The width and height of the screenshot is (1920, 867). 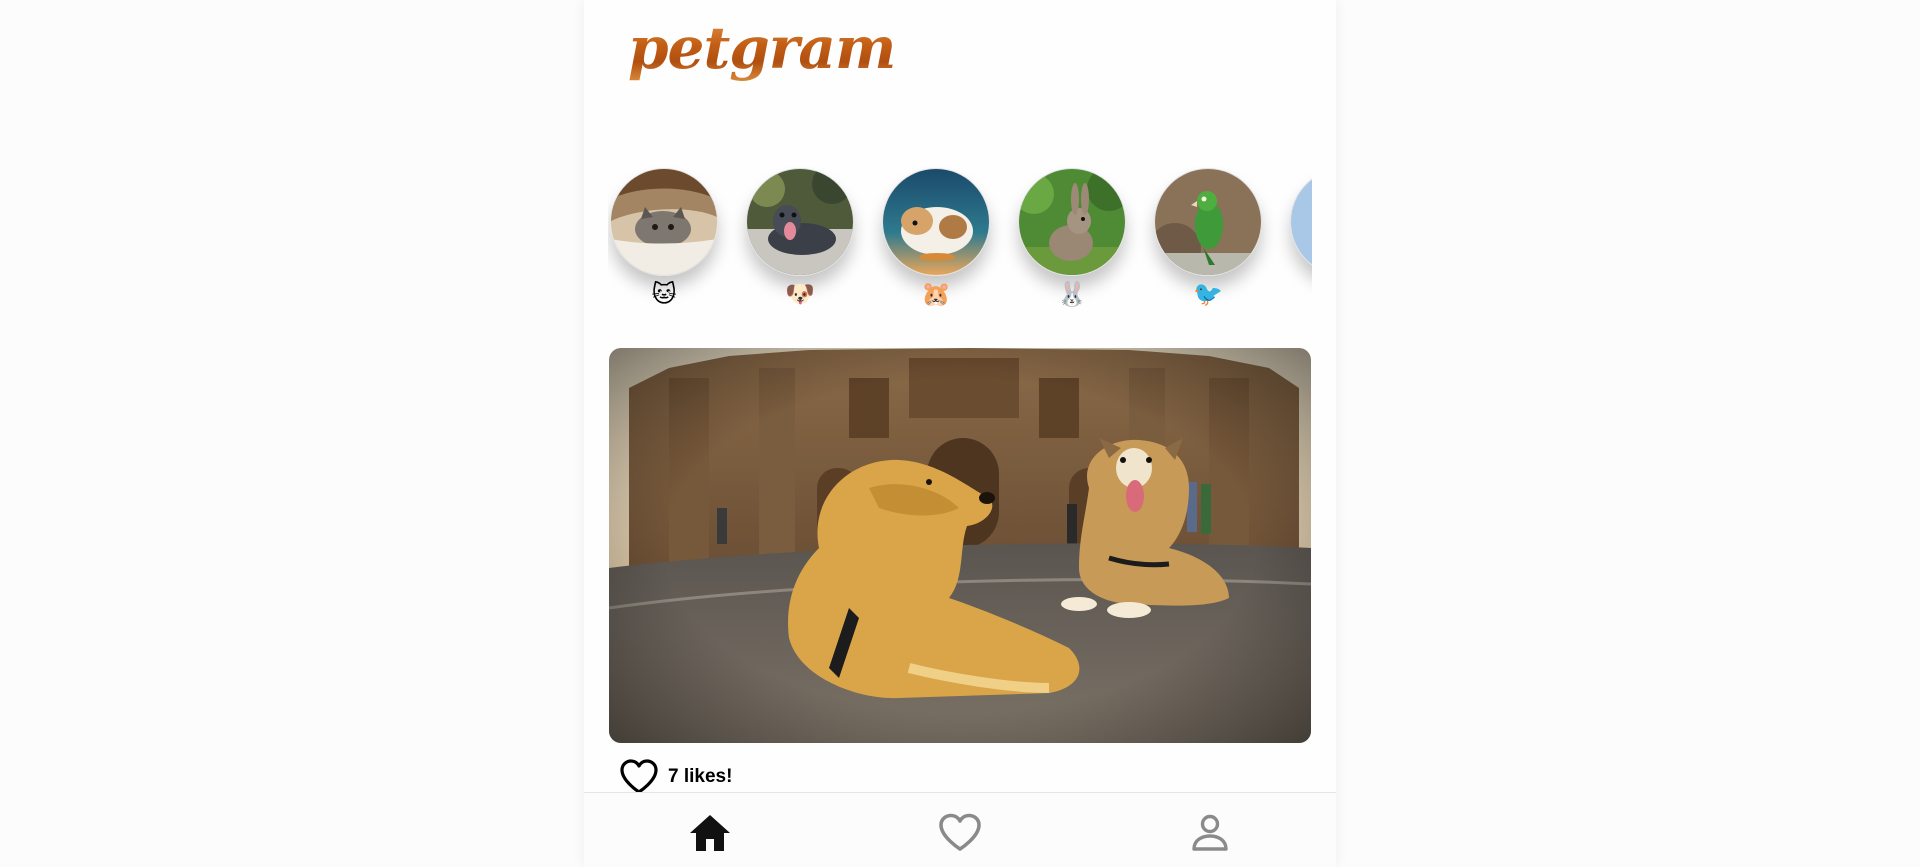 What do you see at coordinates (700, 776) in the screenshot?
I see `likes-count: 7 likes!` at bounding box center [700, 776].